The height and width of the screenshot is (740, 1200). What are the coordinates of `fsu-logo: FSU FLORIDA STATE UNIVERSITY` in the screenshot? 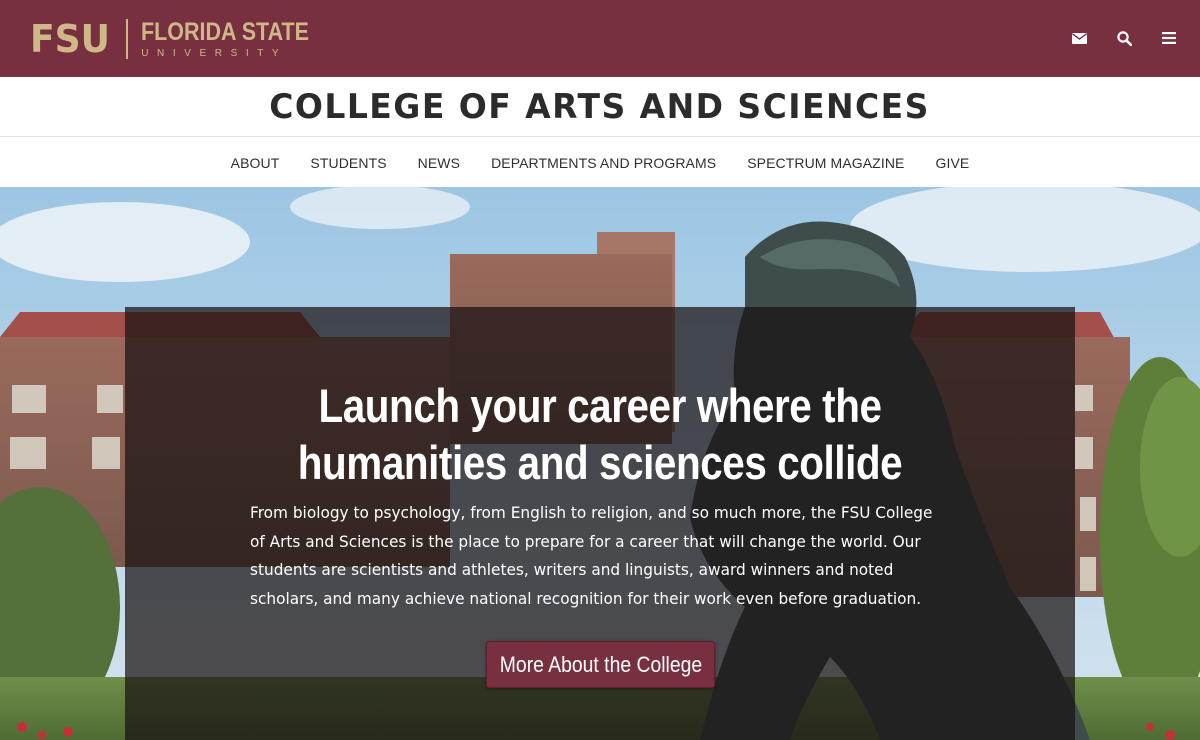 It's located at (183, 39).